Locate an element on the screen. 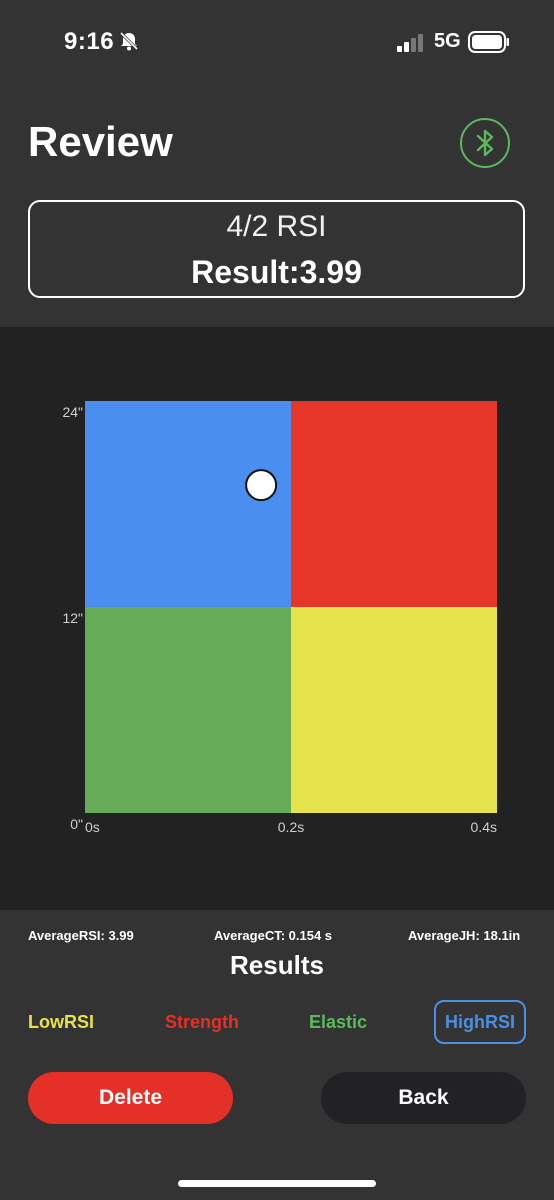  legend-elastic: Elastic is located at coordinates (338, 1022).